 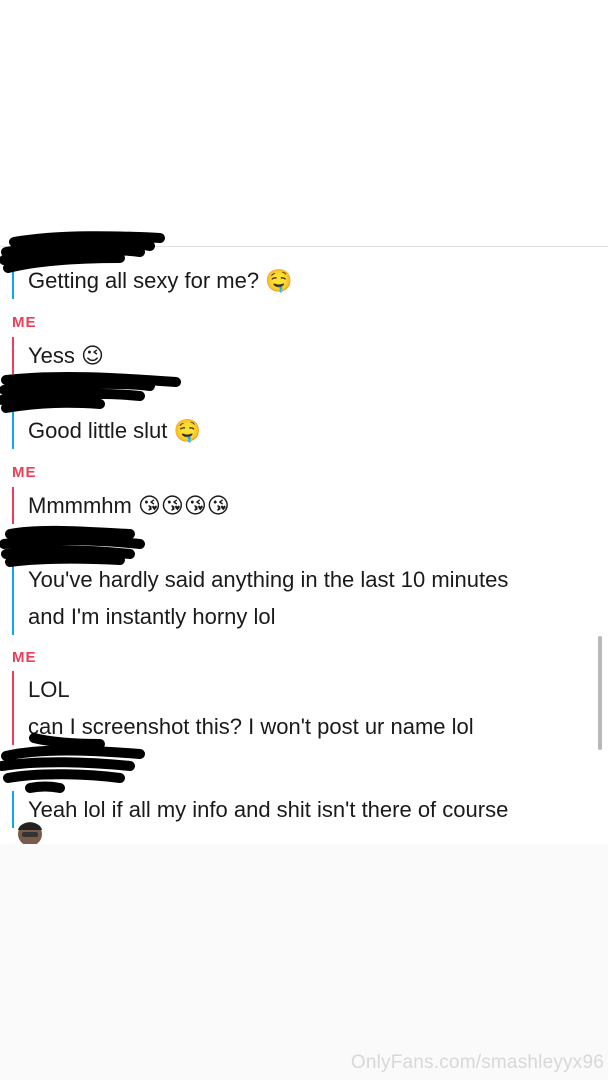 I want to click on message-text: and I'm instantly horny lol, so click(x=152, y=616).